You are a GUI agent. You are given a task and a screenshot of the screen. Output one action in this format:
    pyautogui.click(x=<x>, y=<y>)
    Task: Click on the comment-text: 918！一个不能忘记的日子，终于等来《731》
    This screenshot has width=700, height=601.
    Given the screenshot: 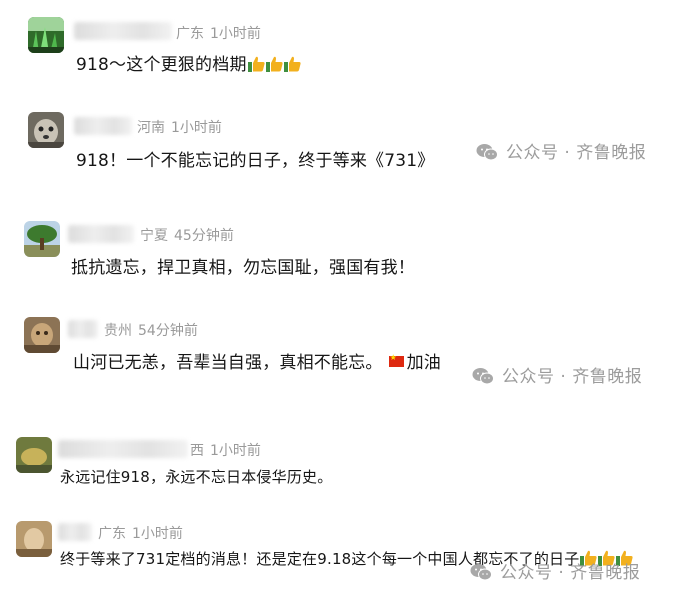 What is the action you would take?
    pyautogui.click(x=255, y=161)
    